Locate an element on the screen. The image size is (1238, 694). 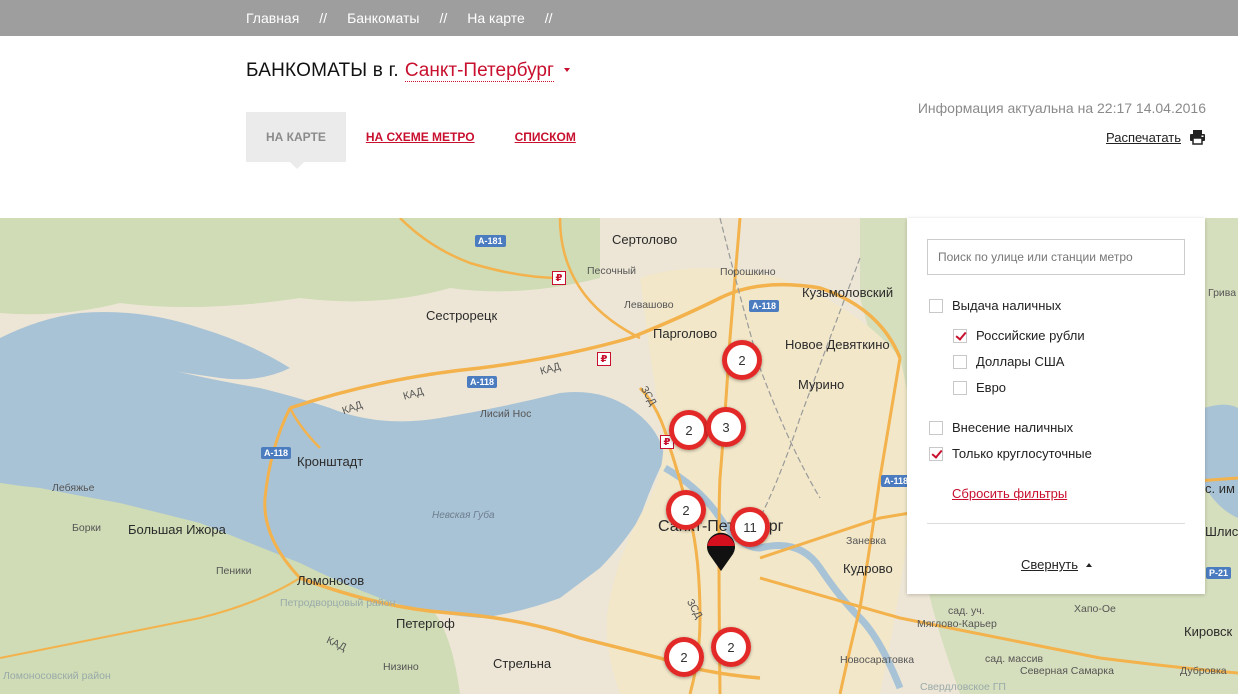
city-selector: Санкт-Петербург is located at coordinates (479, 71).